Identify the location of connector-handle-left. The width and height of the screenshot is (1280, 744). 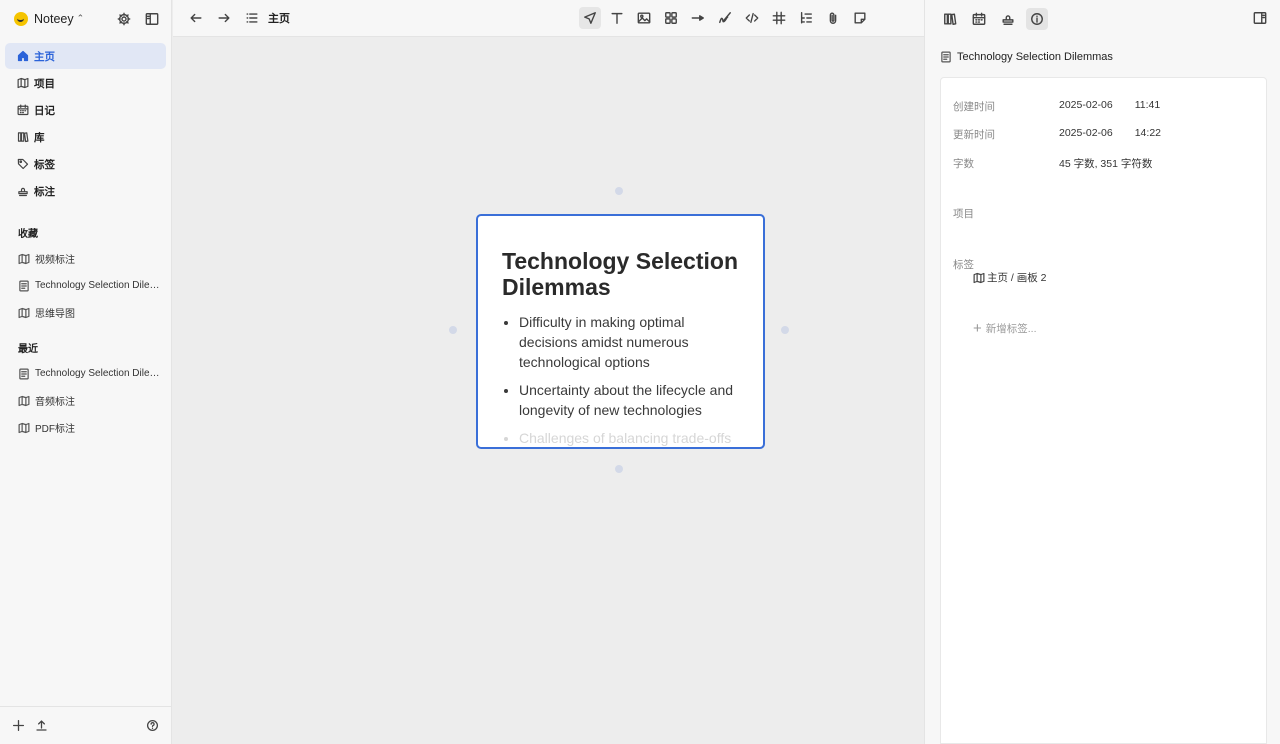
(453, 330).